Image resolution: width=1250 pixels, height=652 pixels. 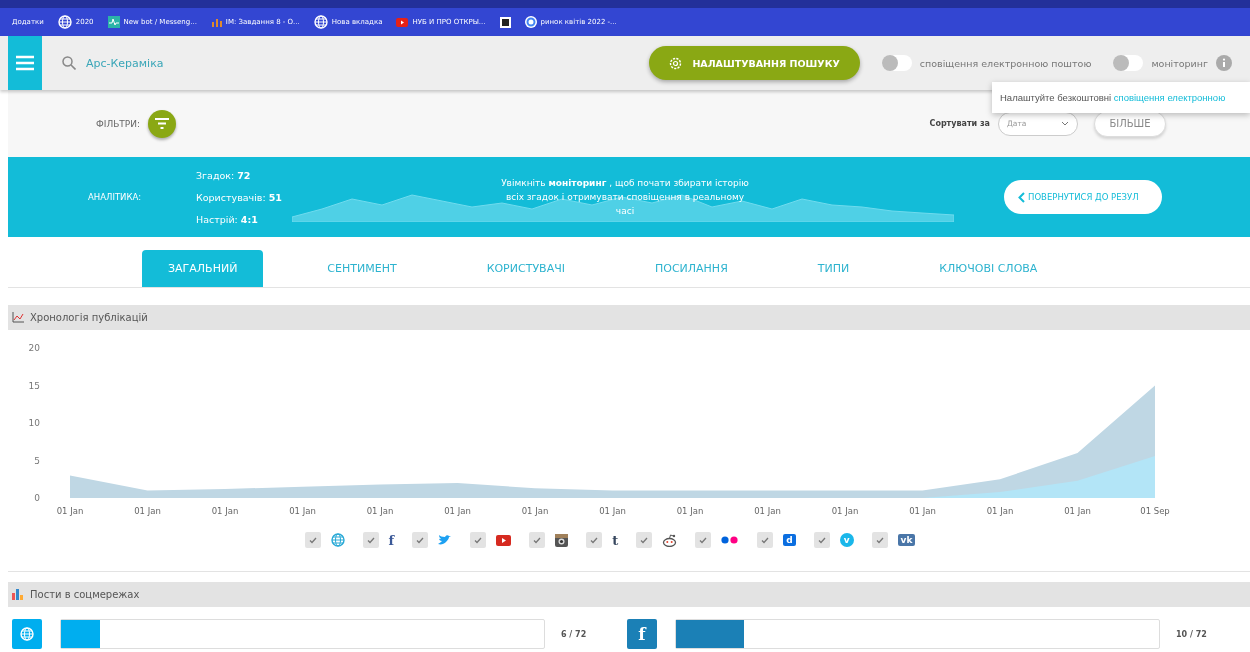 I want to click on axis-tick-label: 0, so click(x=37, y=498).